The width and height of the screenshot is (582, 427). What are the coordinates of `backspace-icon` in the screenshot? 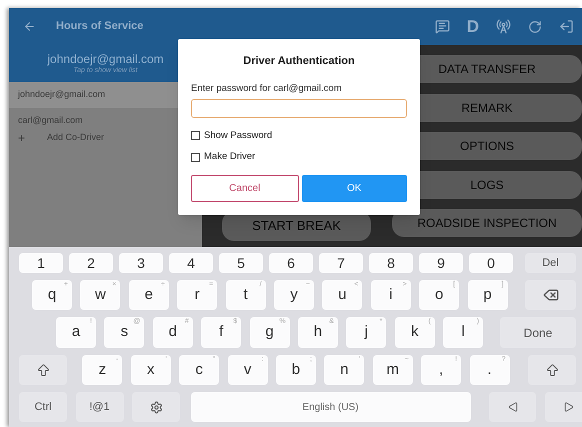 It's located at (550, 295).